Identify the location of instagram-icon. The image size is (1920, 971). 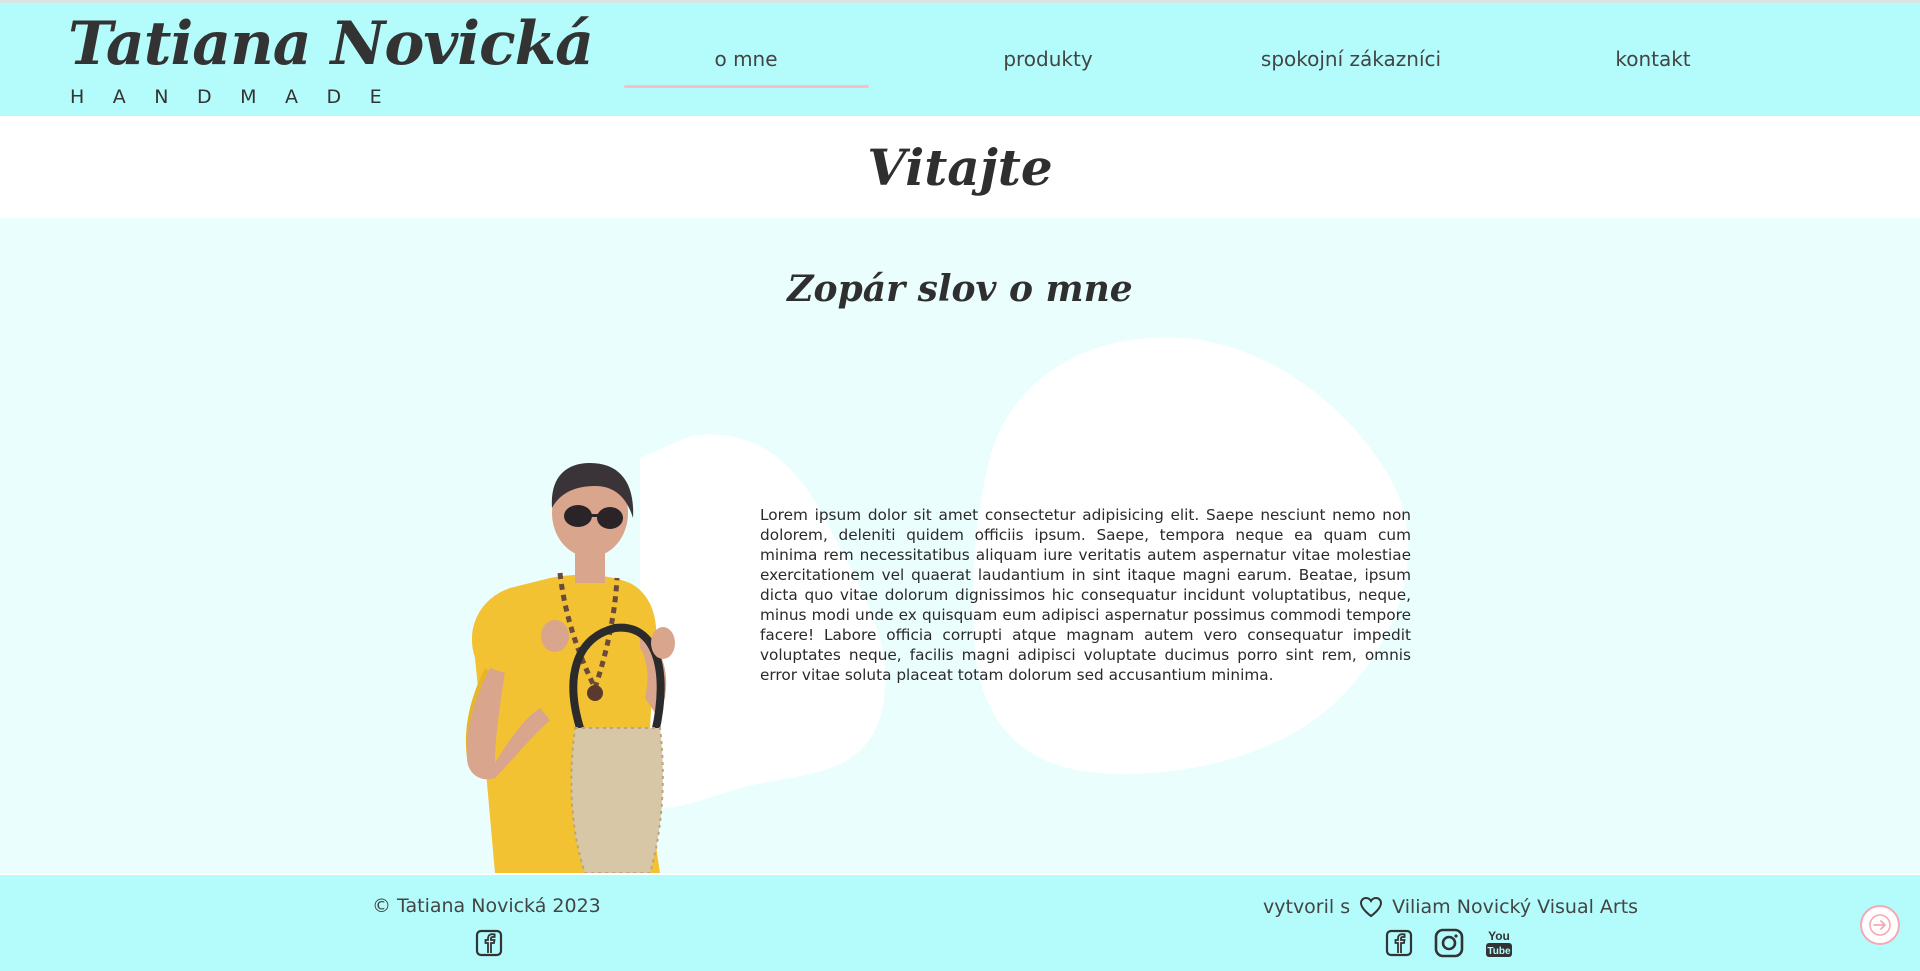
(1449, 943).